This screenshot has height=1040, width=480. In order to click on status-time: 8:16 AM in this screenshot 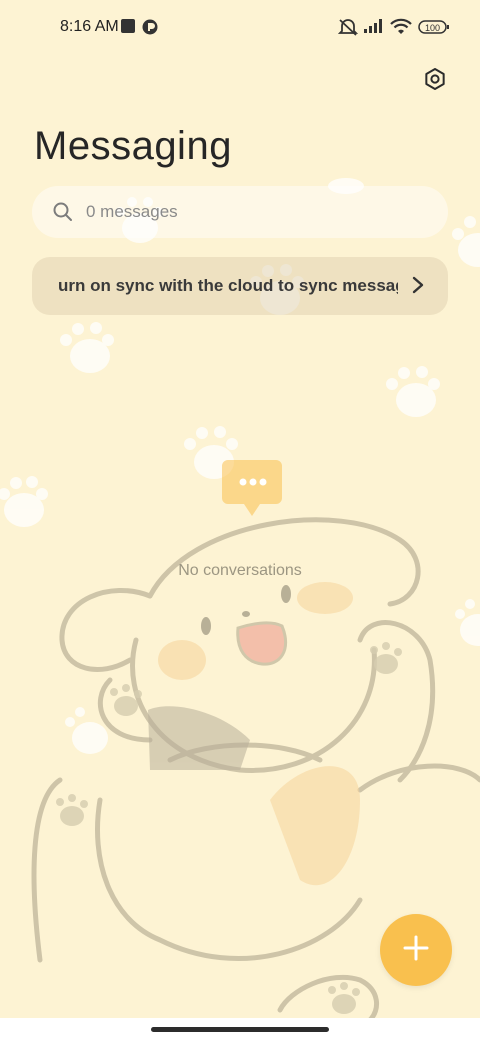, I will do `click(89, 26)`.